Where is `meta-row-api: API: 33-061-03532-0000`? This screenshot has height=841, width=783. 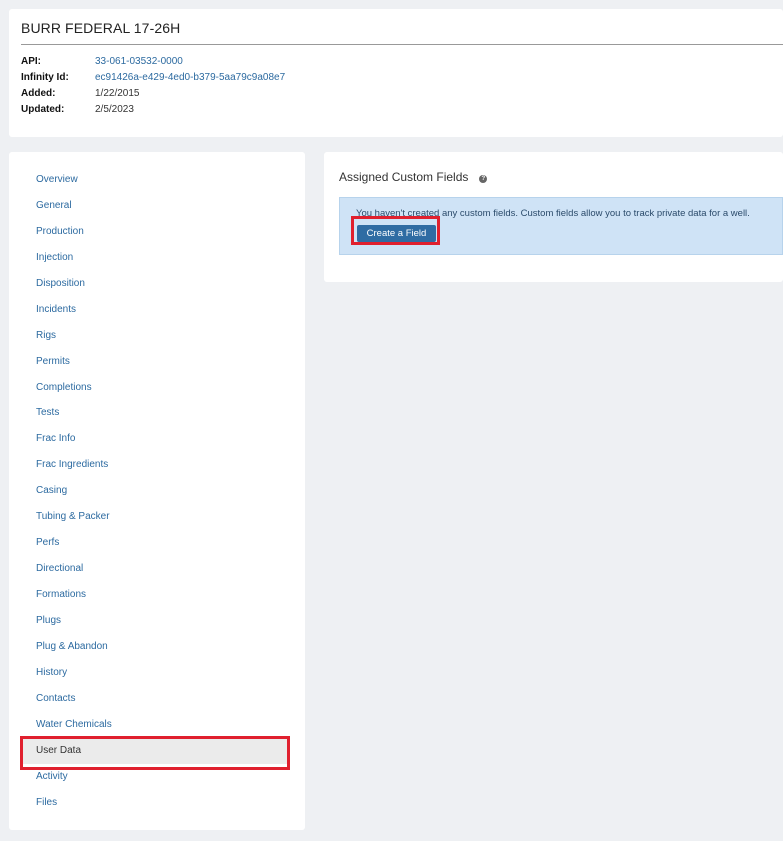 meta-row-api: API: 33-061-03532-0000 is located at coordinates (153, 61).